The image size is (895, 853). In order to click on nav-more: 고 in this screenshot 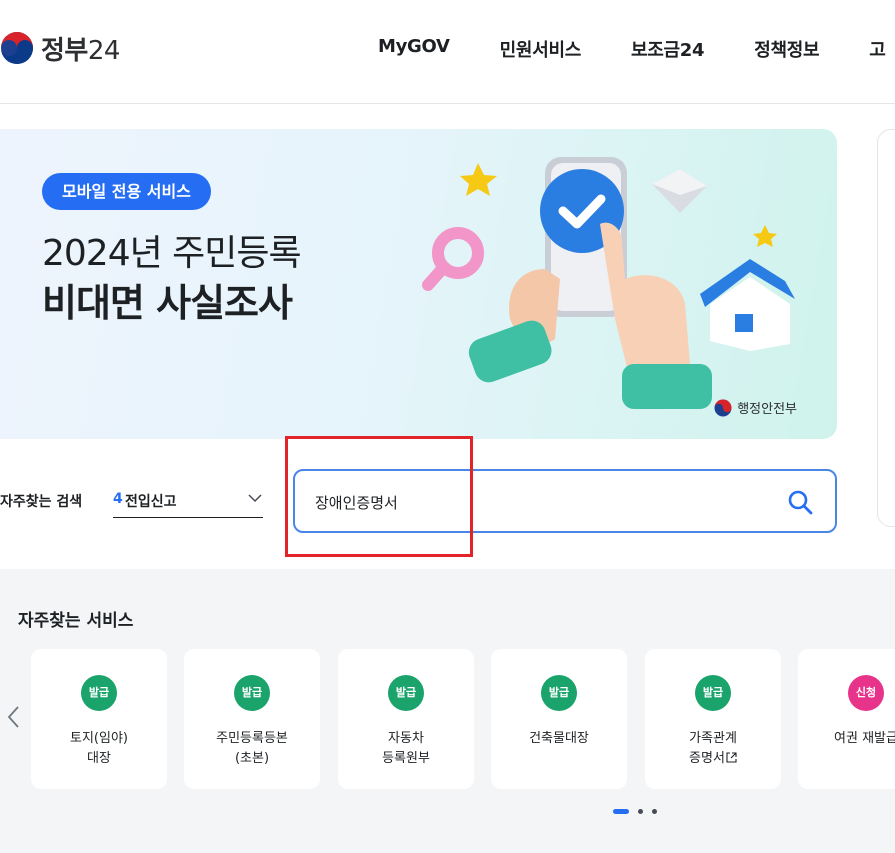, I will do `click(877, 49)`.